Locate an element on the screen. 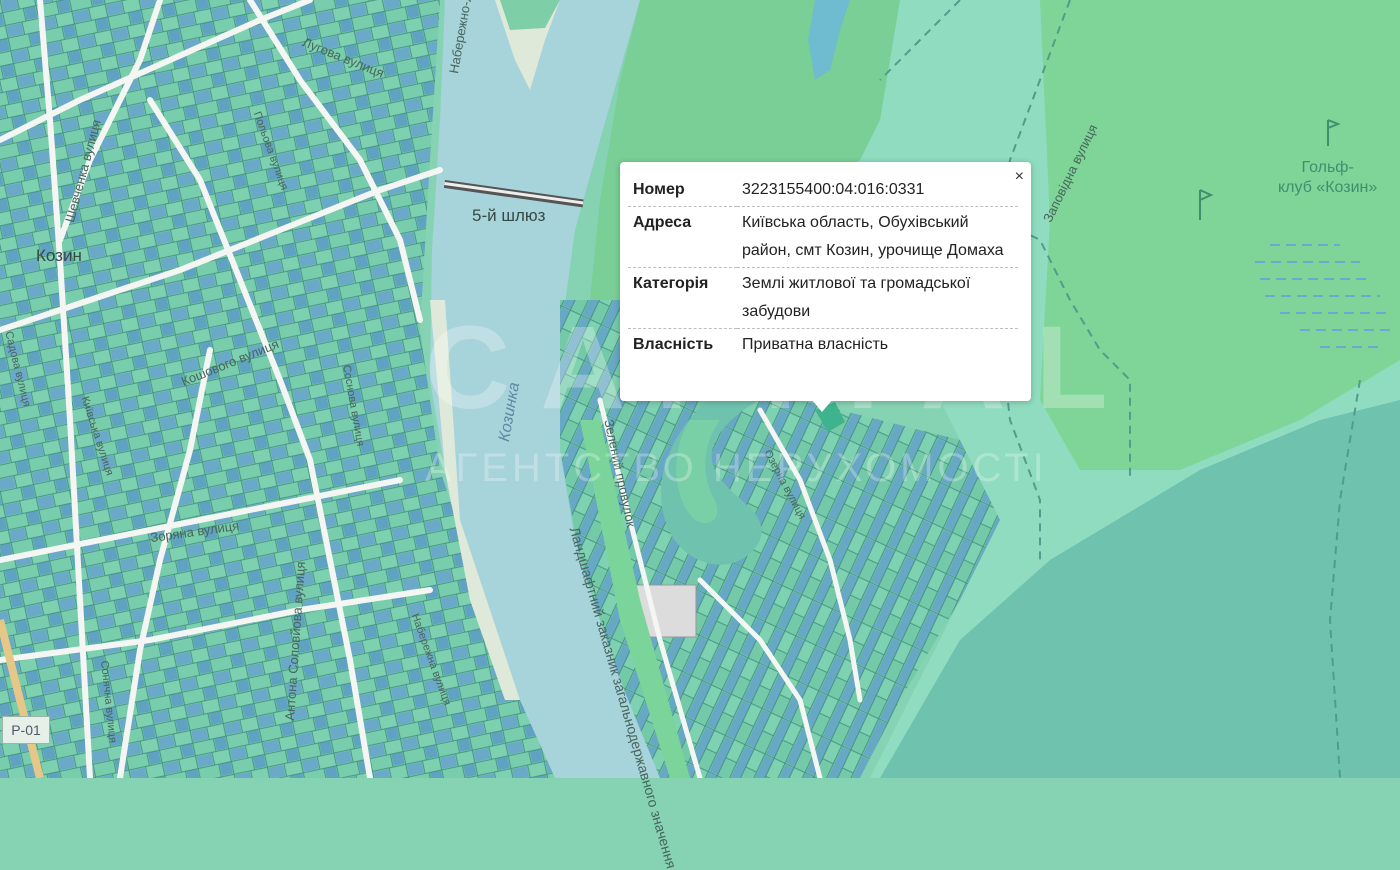  row-key: Власність is located at coordinates (673, 344).